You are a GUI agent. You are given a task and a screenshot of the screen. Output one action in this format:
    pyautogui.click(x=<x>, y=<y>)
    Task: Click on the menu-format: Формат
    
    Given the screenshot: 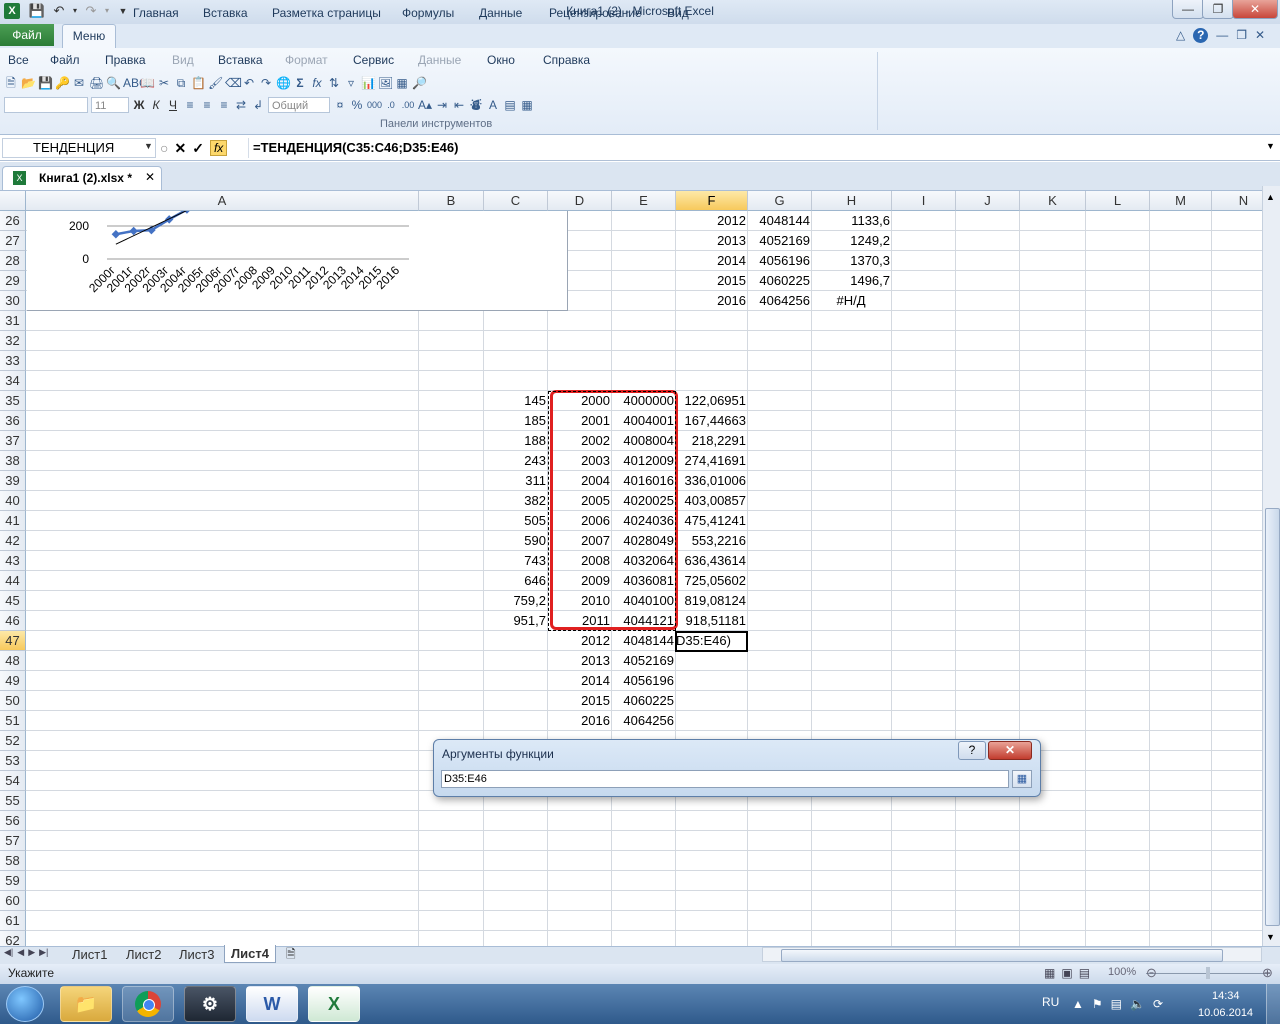 What is the action you would take?
    pyautogui.click(x=306, y=60)
    